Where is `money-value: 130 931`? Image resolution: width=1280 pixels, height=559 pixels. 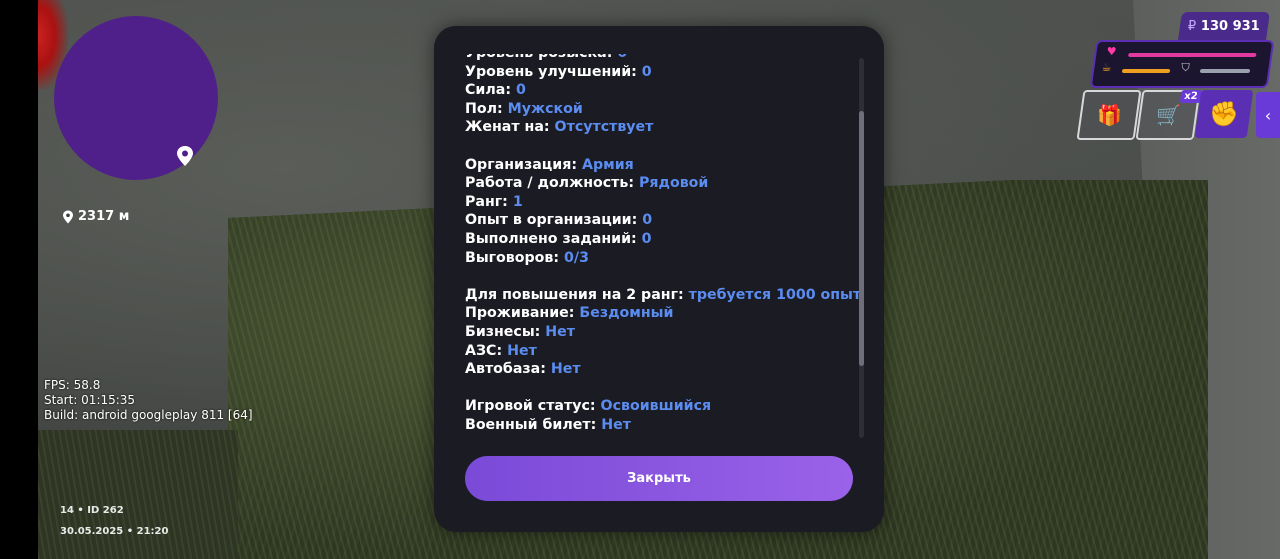 money-value: 130 931 is located at coordinates (1230, 26).